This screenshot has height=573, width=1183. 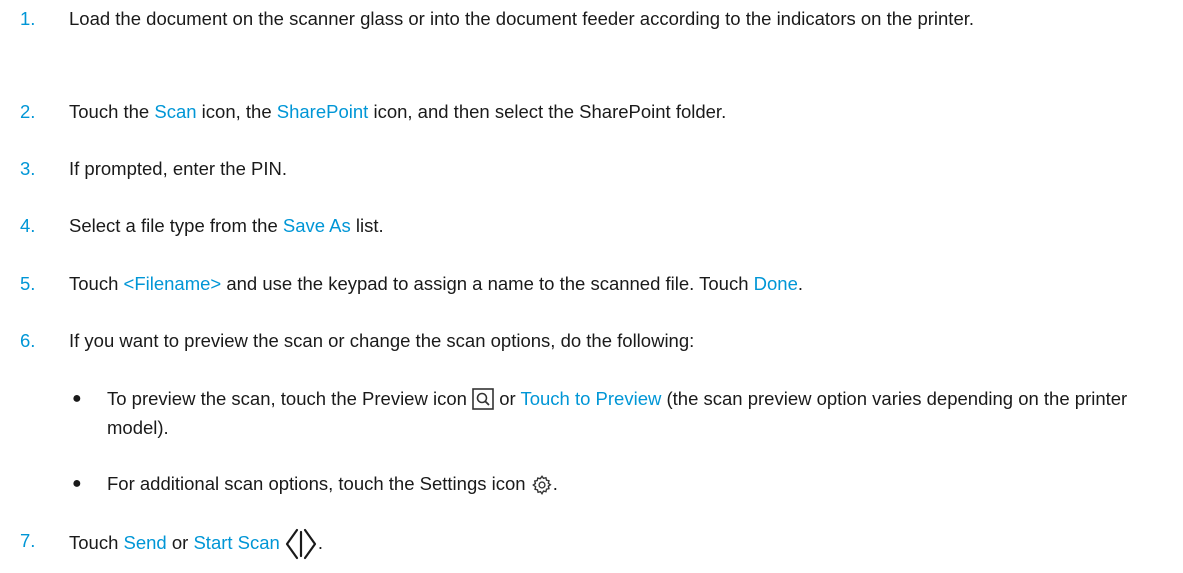 I want to click on touch-to-preview-link: Touch to Preview, so click(x=591, y=398).